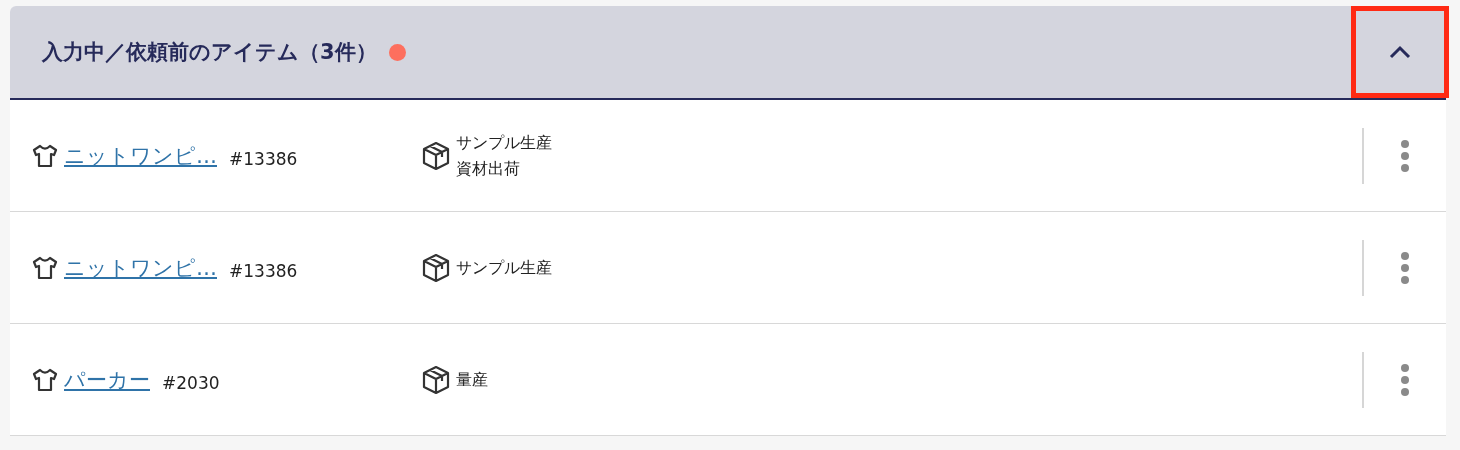 The image size is (1460, 450). I want to click on section-title: 入力中／依頼前のアイテム（3件）, so click(209, 52).